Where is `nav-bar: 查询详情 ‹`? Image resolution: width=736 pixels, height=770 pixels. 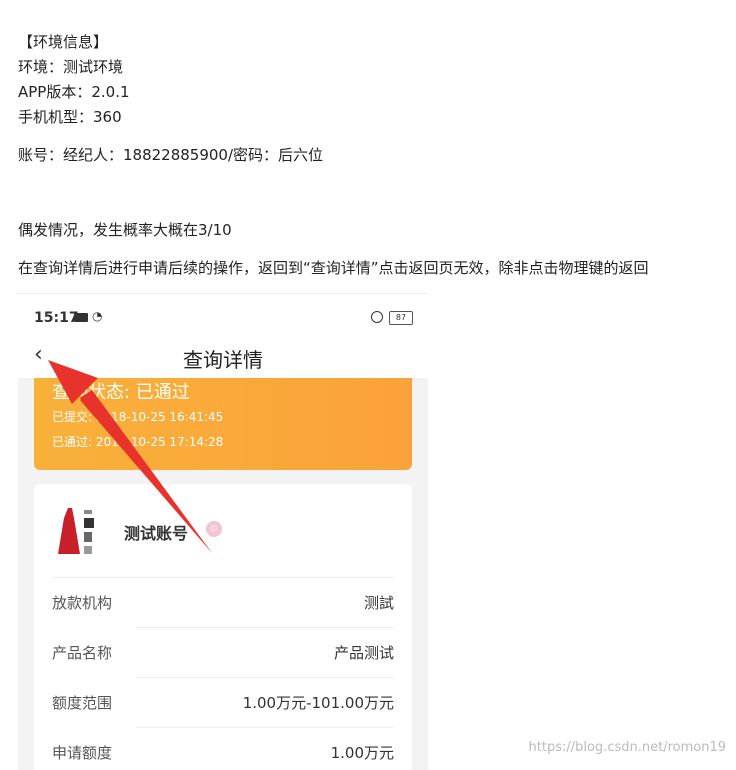
nav-bar: 查询详情 ‹ is located at coordinates (223, 358).